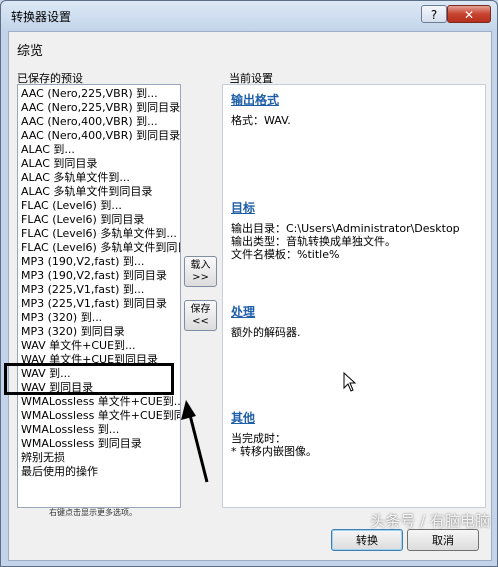 Image resolution: width=498 pixels, height=567 pixels. I want to click on mouse-cursor-icon, so click(350, 382).